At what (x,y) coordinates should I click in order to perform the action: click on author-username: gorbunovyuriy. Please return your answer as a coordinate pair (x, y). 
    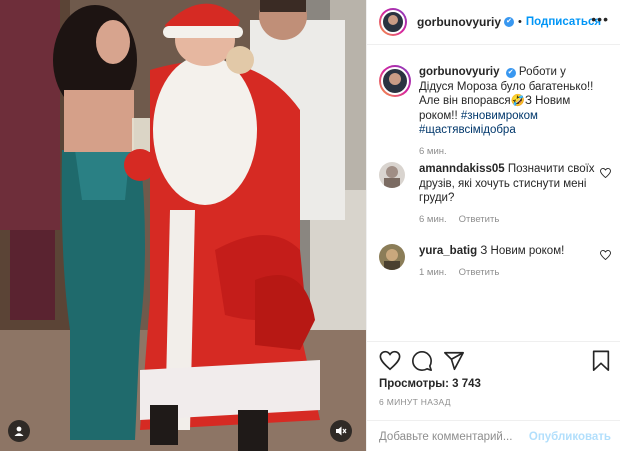
    Looking at the image, I should click on (459, 22).